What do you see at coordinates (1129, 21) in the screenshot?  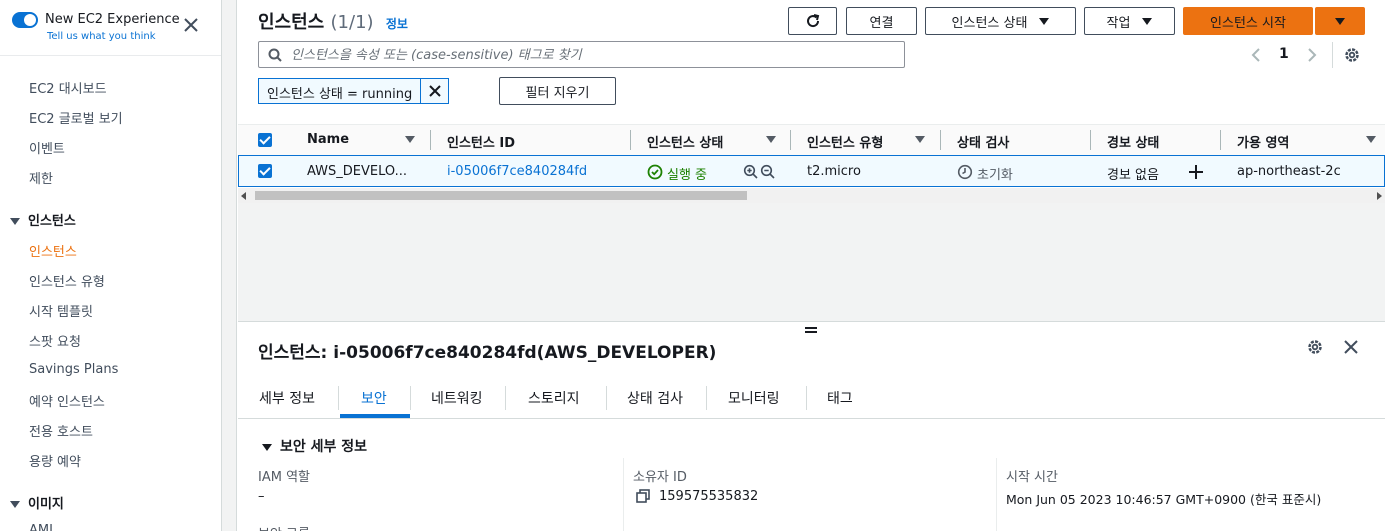 I see `actions-button: 작업` at bounding box center [1129, 21].